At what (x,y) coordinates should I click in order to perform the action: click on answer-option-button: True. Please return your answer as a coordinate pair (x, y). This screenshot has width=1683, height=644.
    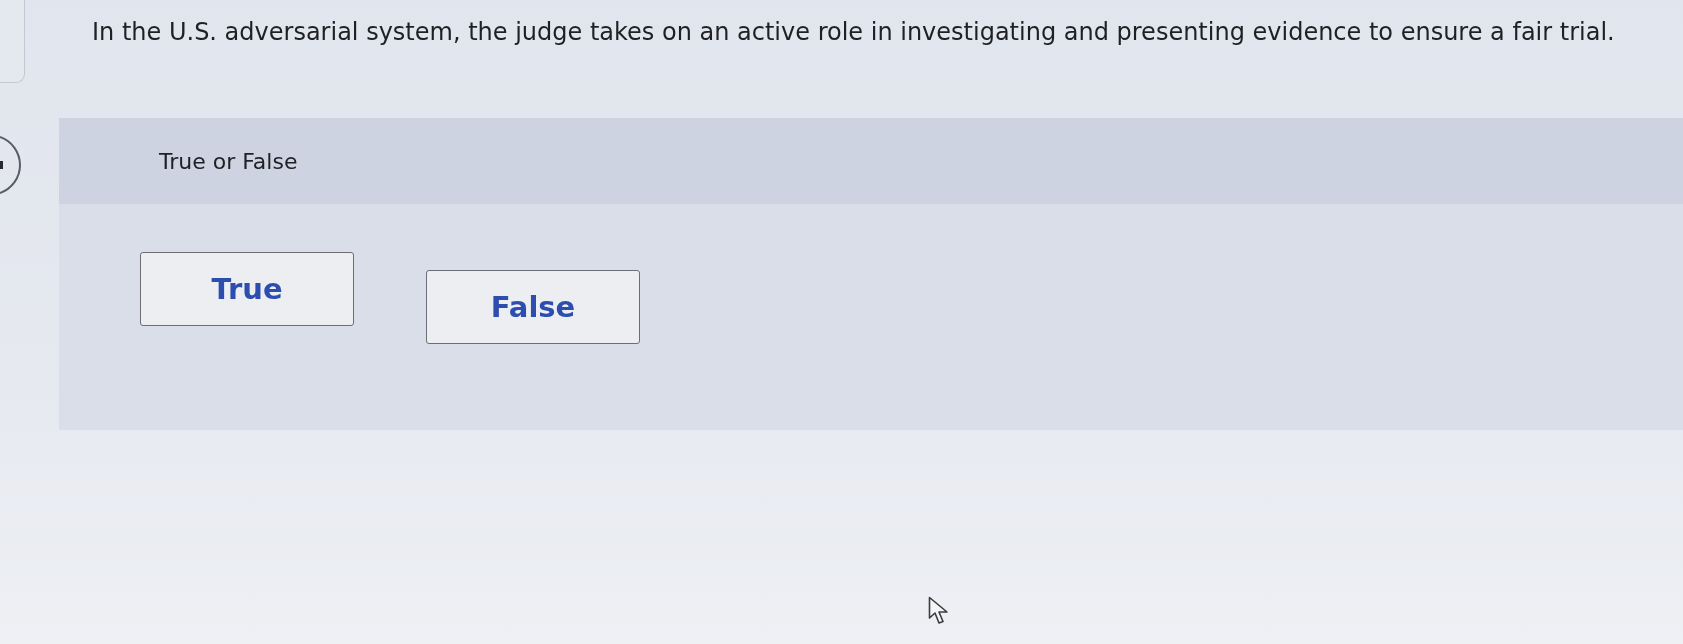
    Looking at the image, I should click on (247, 289).